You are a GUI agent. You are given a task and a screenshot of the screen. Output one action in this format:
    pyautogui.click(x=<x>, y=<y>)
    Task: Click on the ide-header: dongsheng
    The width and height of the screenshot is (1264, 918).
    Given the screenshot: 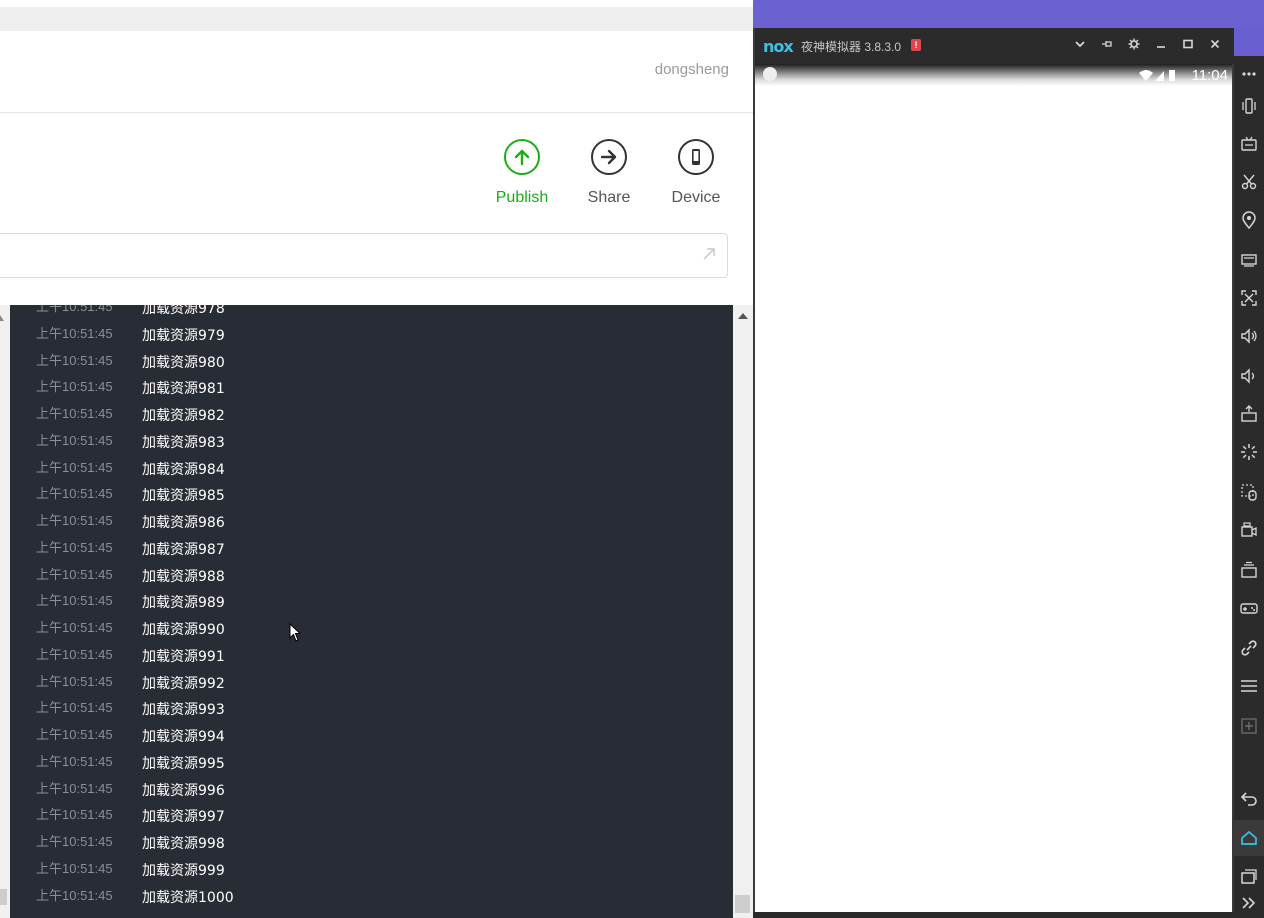 What is the action you would take?
    pyautogui.click(x=376, y=72)
    